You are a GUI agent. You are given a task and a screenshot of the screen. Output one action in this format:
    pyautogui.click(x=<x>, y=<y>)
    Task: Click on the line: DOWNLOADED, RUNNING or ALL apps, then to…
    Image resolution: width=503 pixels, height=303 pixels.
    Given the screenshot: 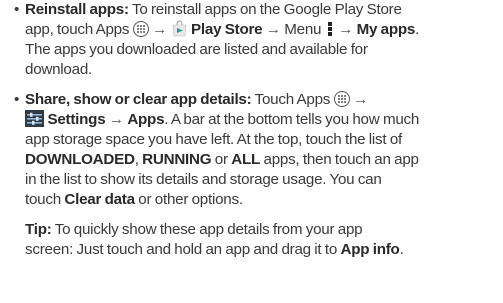 What is the action you would take?
    pyautogui.click(x=260, y=160)
    